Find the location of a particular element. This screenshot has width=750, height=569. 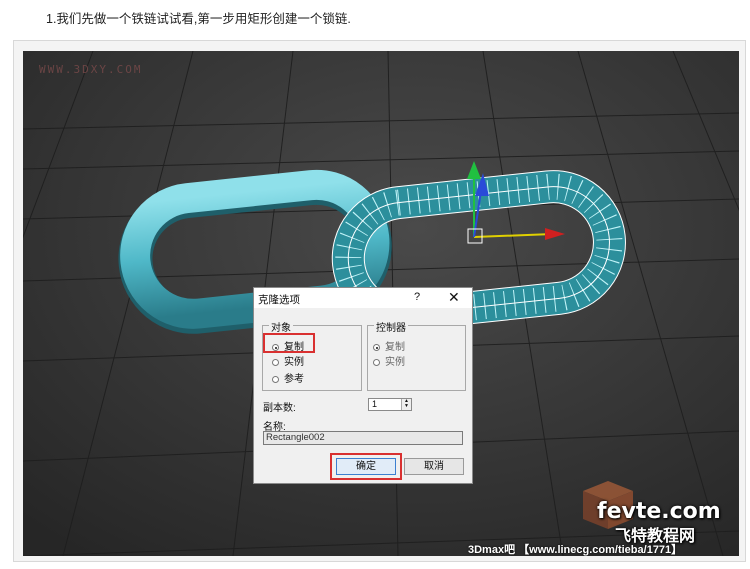

controller-copy-label: 复制 is located at coordinates (395, 347).